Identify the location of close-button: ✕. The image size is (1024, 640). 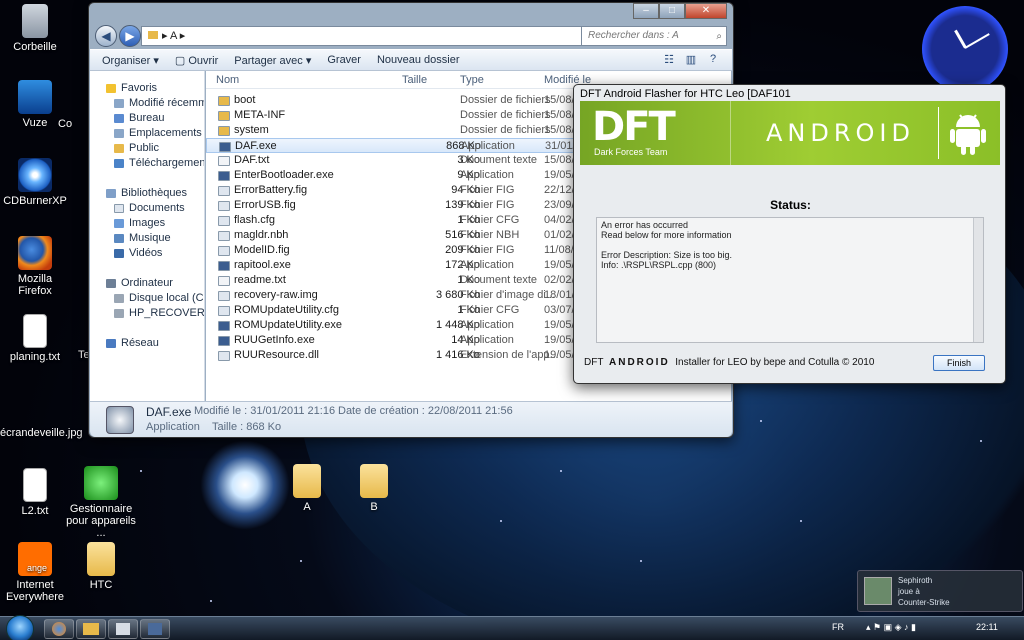
(706, 11).